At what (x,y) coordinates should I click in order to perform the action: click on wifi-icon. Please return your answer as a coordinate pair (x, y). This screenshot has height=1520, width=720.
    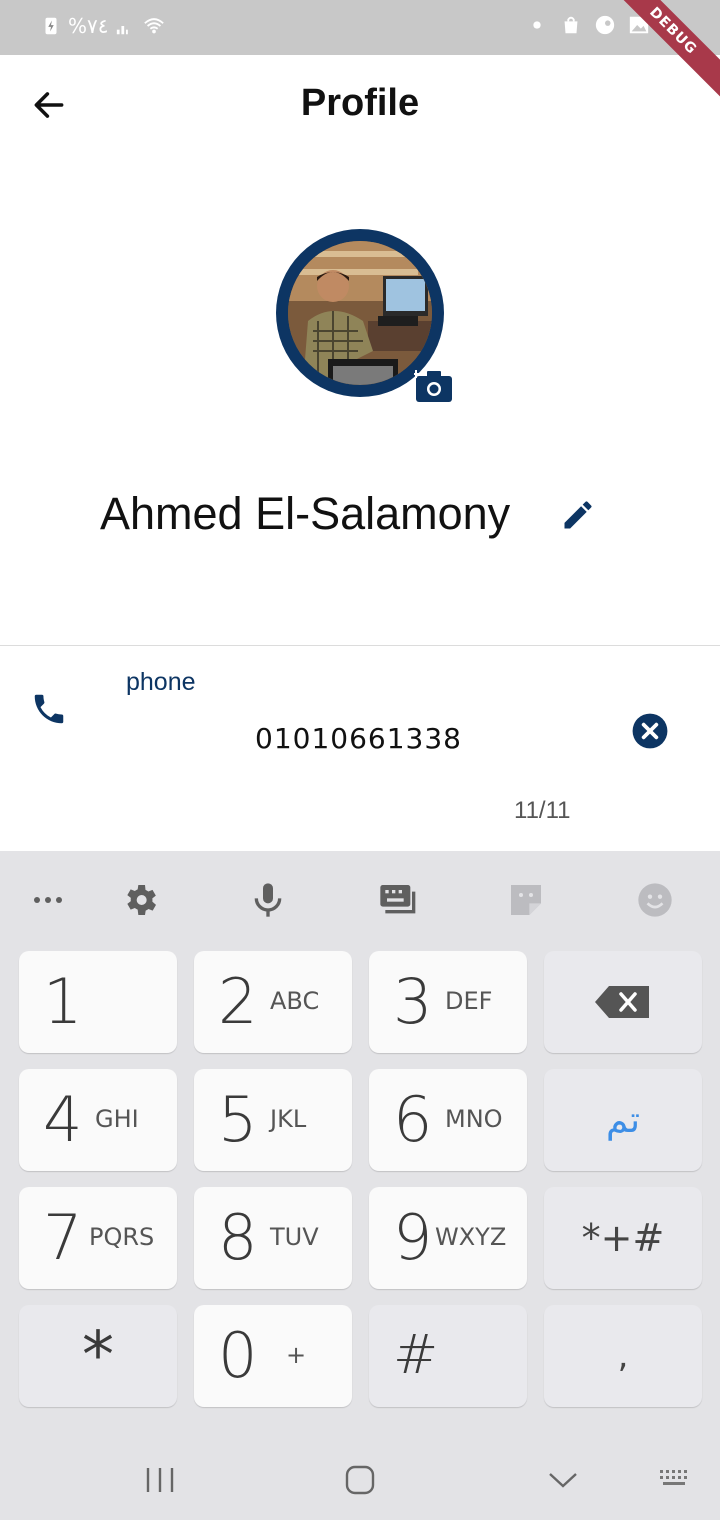
    Looking at the image, I should click on (153, 26).